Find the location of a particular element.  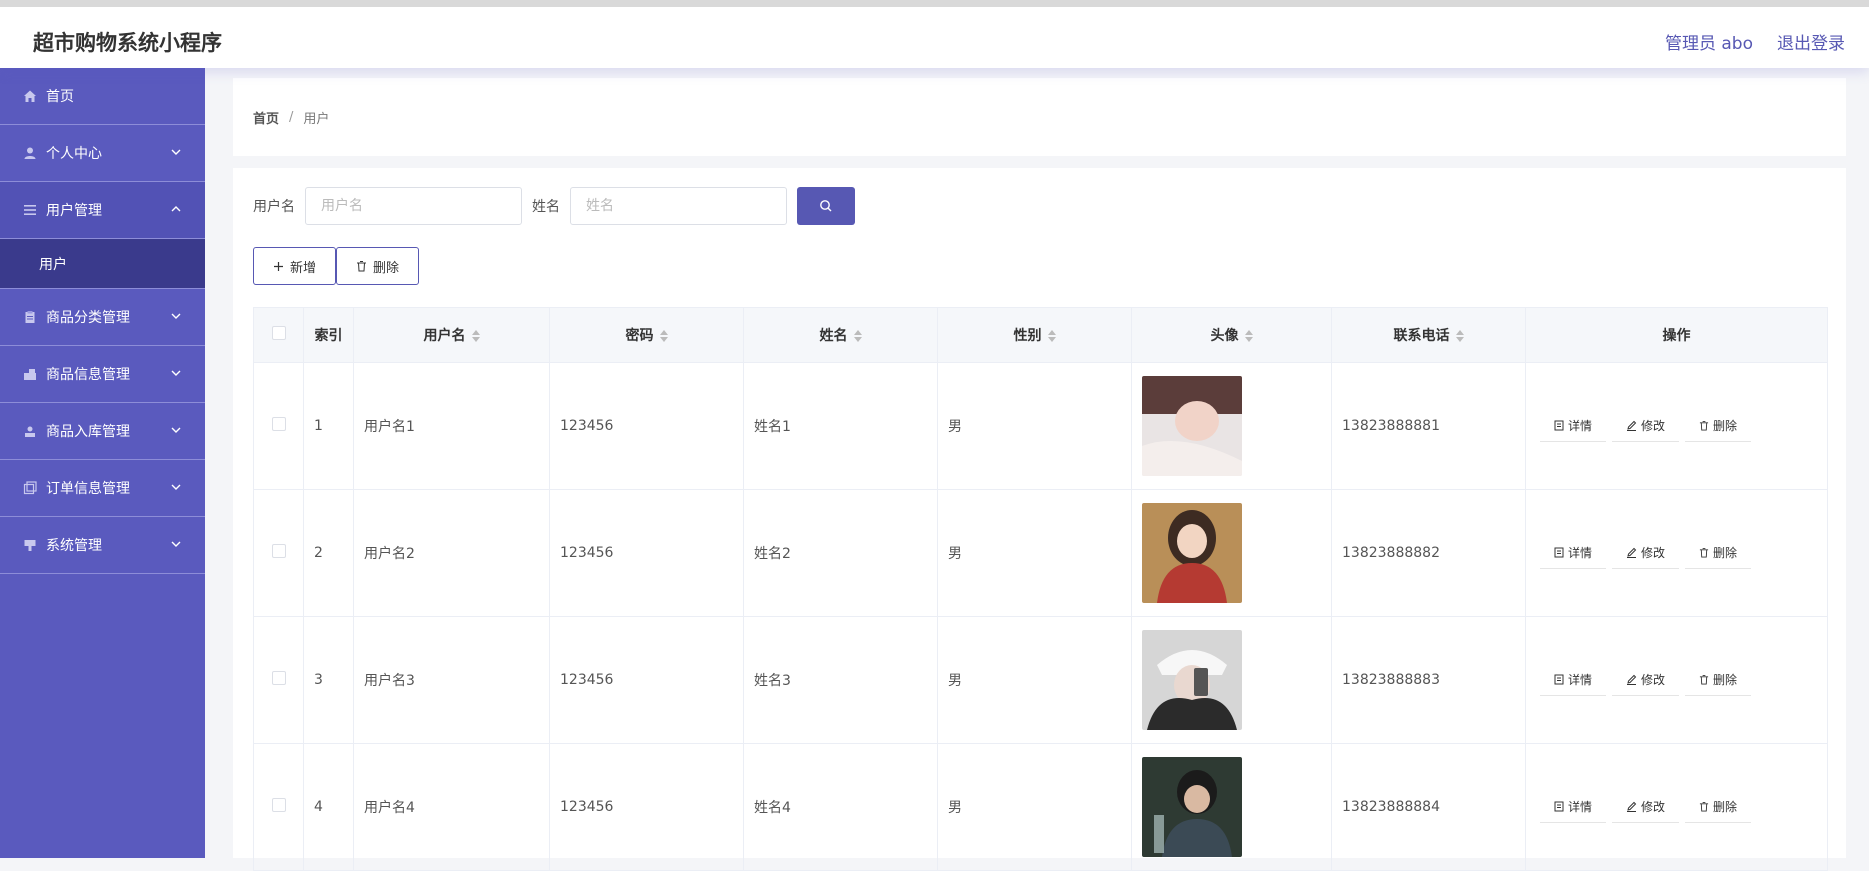

breadcrumb: 首页 / 用户 is located at coordinates (1039, 117).